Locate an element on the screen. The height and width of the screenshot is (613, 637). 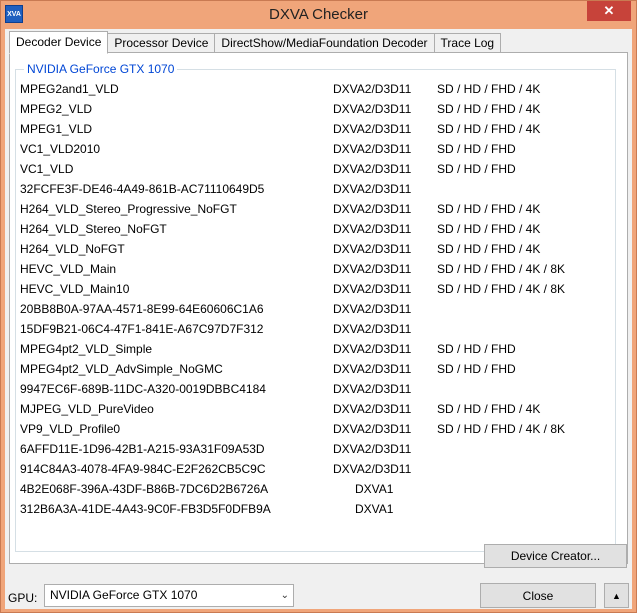
decoder-name: MPEG2_VLD is located at coordinates (56, 109).